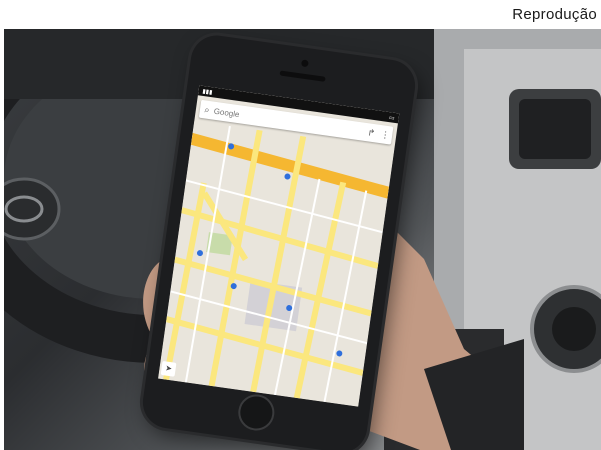 The height and width of the screenshot is (450, 601). What do you see at coordinates (168, 368) in the screenshot?
I see `location-icon: ➤` at bounding box center [168, 368].